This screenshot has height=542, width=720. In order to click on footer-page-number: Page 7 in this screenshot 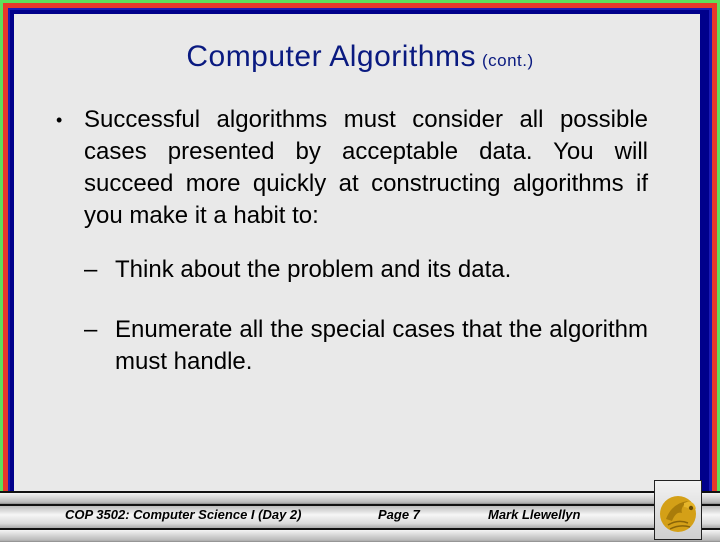, I will do `click(399, 514)`.